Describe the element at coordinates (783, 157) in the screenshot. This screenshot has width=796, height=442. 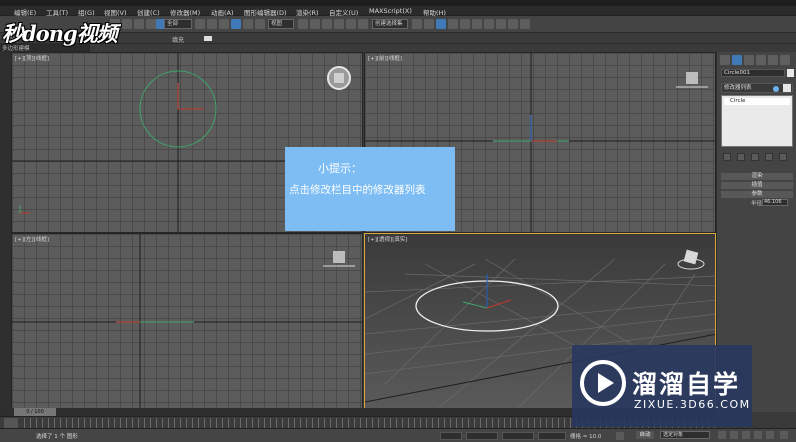
I see `configure-modifier-sets-icon` at that location.